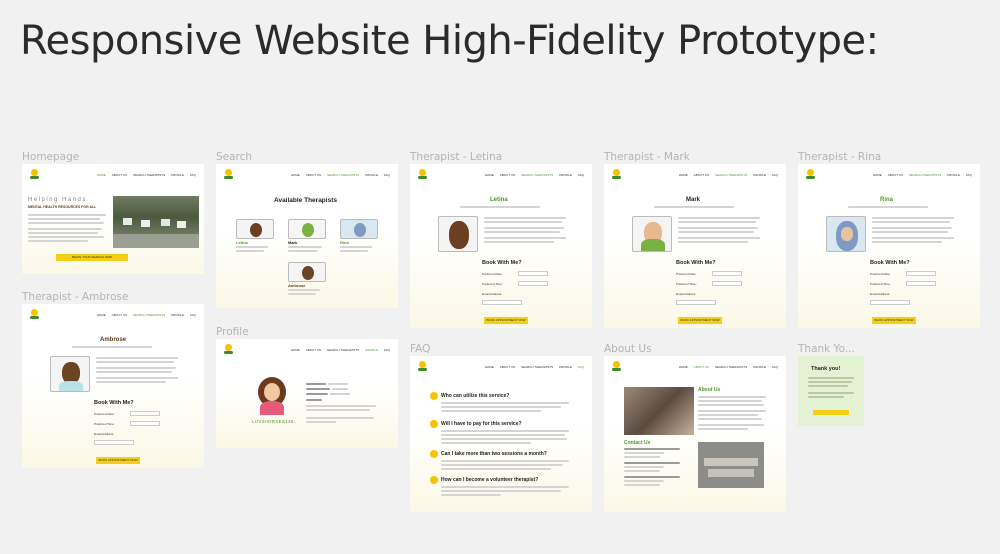 The image size is (1000, 554). Describe the element at coordinates (475, 396) in the screenshot. I see `faq-question: Who can utilize this service?` at that location.